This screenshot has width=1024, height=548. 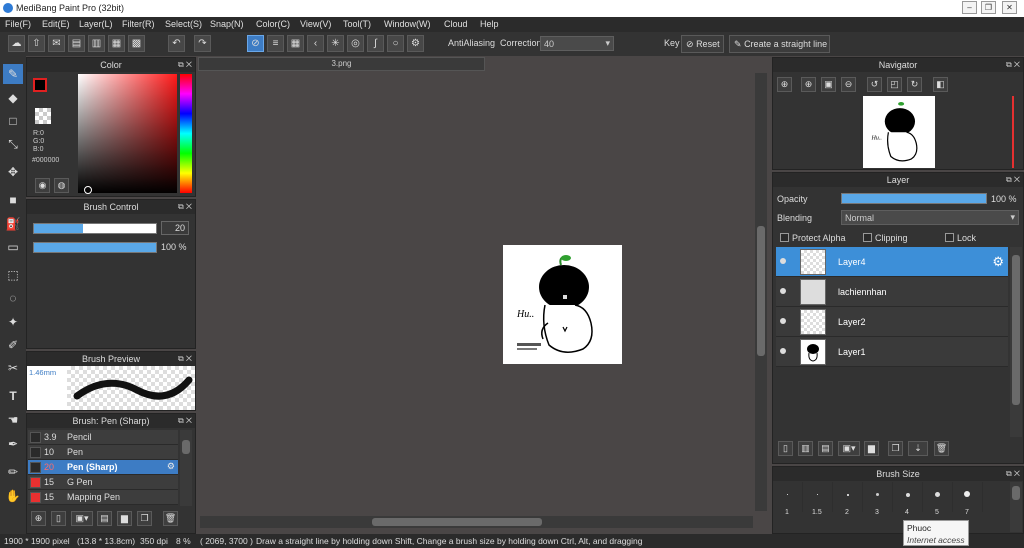 What do you see at coordinates (1016, 507) in the screenshot?
I see `brush-size-scrollbar` at bounding box center [1016, 507].